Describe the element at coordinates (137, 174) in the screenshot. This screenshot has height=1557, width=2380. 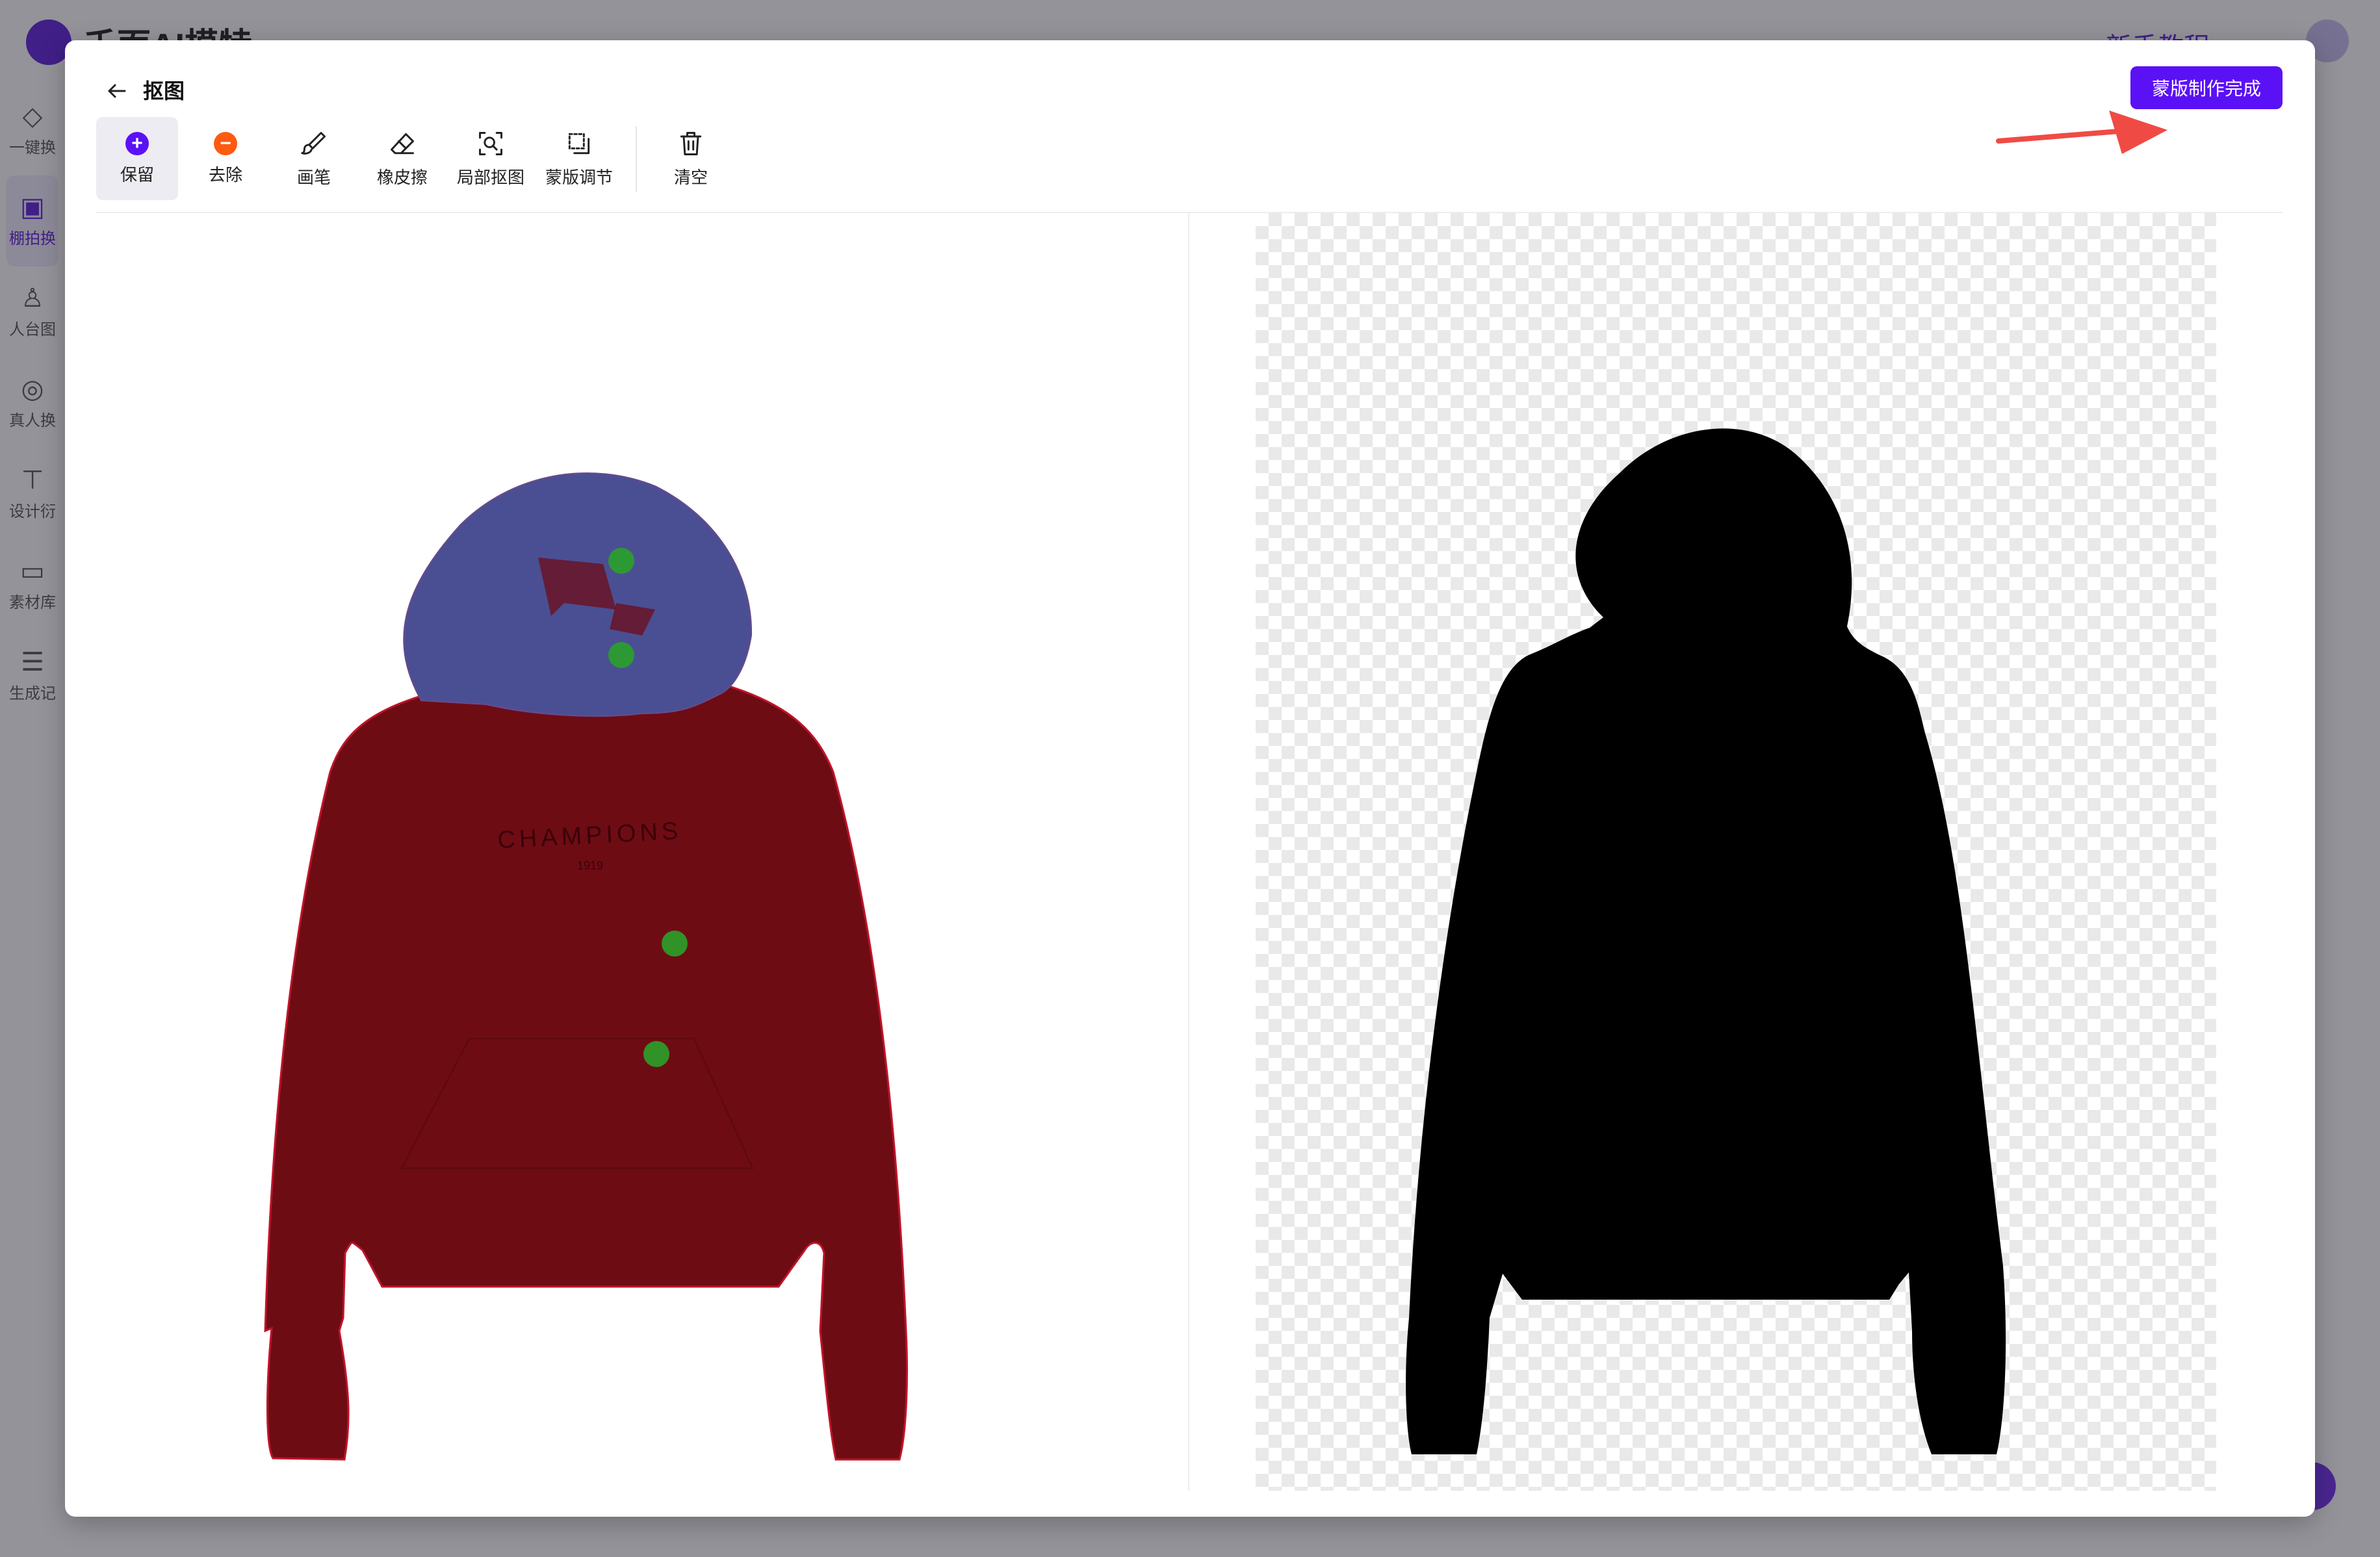
I see `tool-label: 保留` at that location.